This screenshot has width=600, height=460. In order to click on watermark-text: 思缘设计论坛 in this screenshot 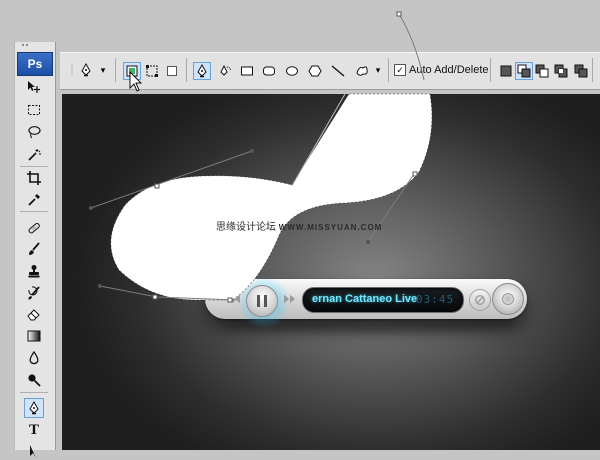, I will do `click(246, 227)`.